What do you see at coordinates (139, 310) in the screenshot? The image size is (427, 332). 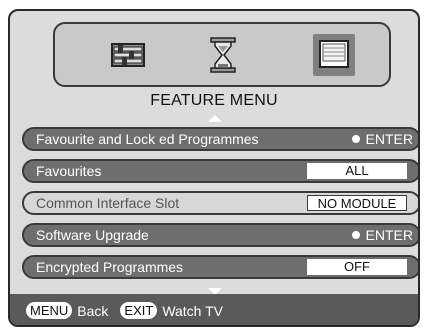 I see `exit-key: EXIT` at bounding box center [139, 310].